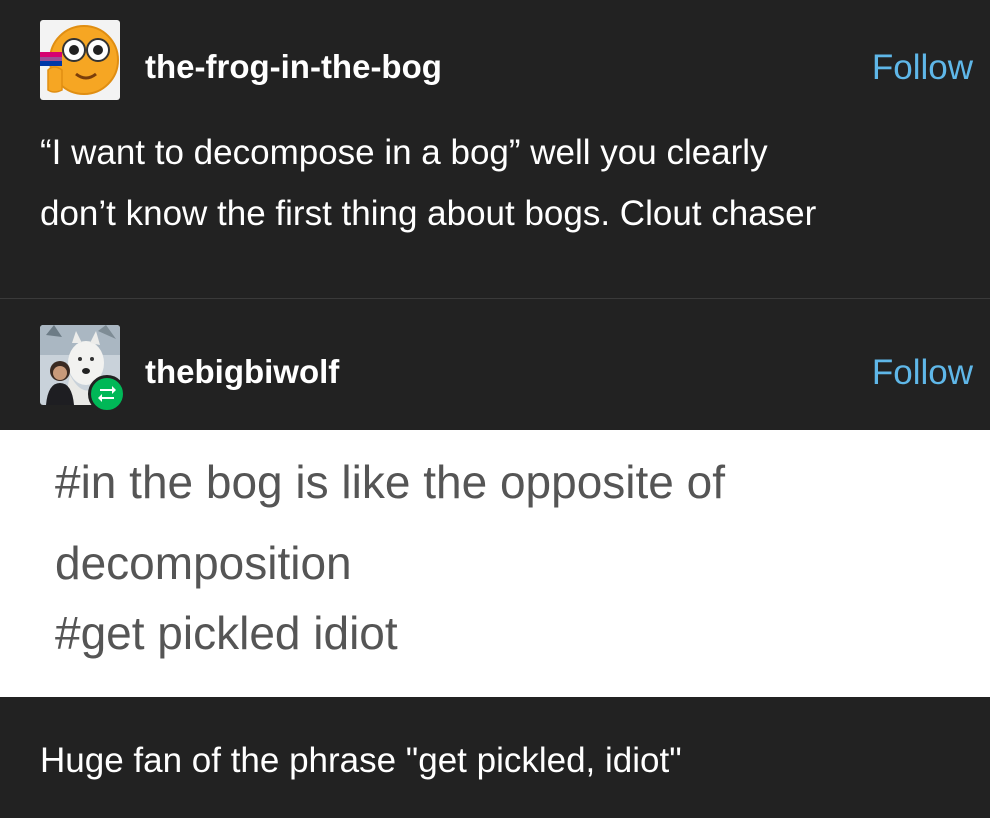  What do you see at coordinates (495, 298) in the screenshot?
I see `post-divider` at bounding box center [495, 298].